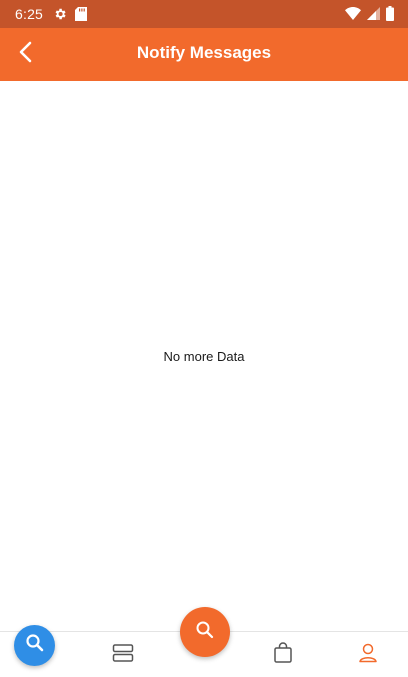  I want to click on floating-search-button, so click(34, 645).